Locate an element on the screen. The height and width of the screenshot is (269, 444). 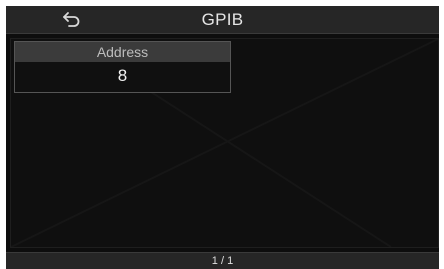
footer-bar: 1 / 1 is located at coordinates (222, 260).